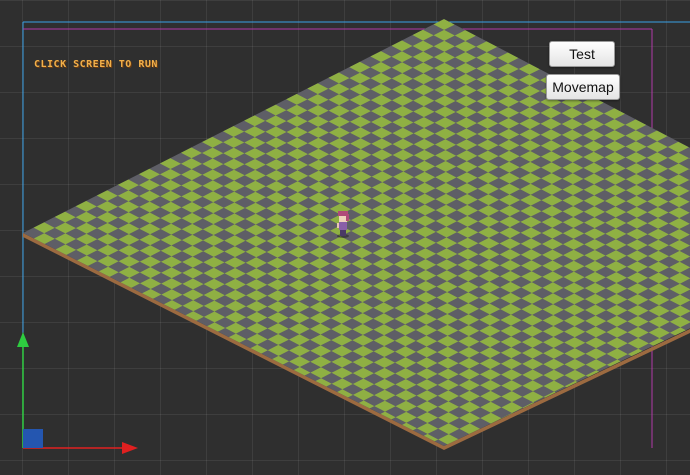  What do you see at coordinates (33, 438) in the screenshot?
I see `origin-square-icon` at bounding box center [33, 438].